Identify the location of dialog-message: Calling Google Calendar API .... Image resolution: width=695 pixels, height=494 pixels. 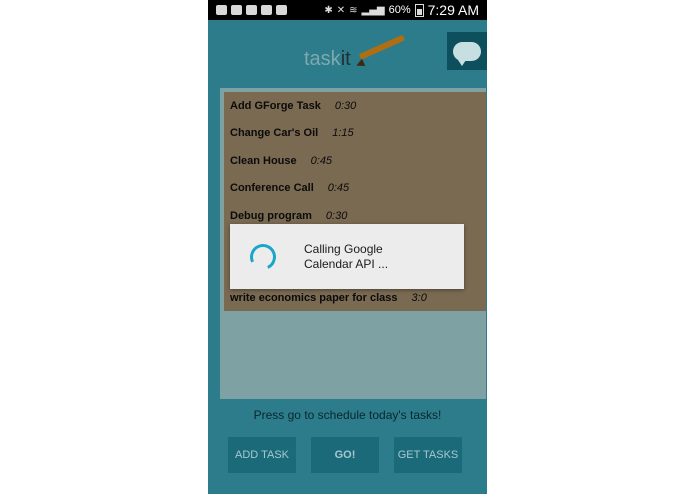
(346, 256).